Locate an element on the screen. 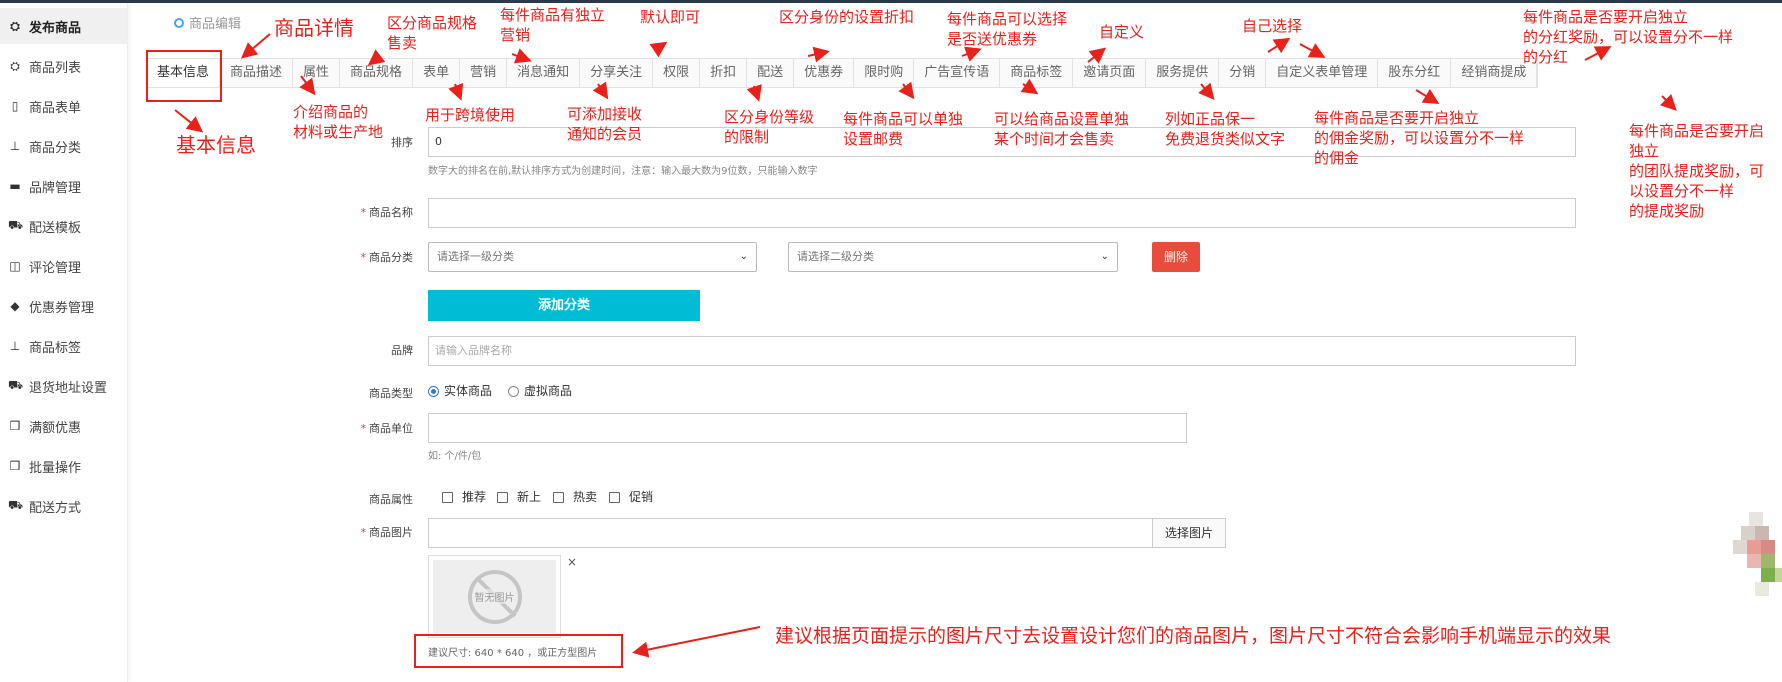 The width and height of the screenshot is (1782, 682). tab-14: 商品标签 is located at coordinates (1037, 73).